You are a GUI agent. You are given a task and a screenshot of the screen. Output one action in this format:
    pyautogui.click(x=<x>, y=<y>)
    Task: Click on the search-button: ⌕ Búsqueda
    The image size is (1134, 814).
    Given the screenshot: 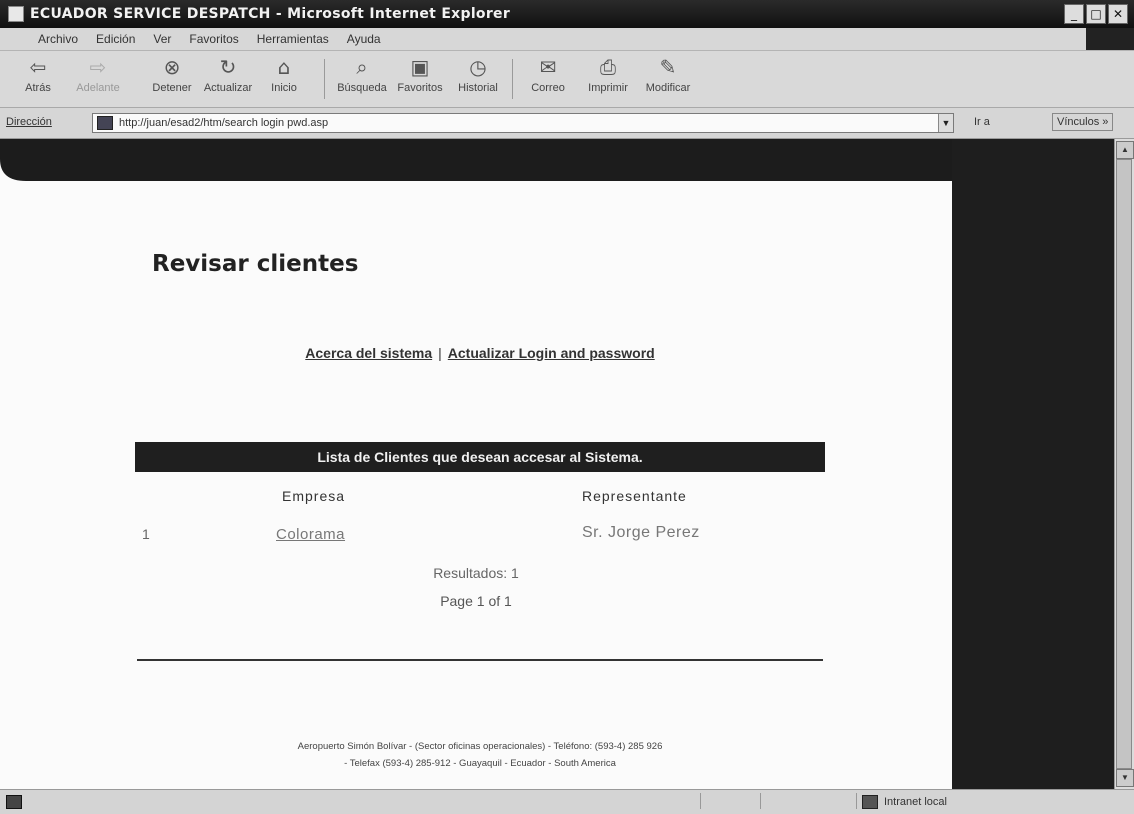 What is the action you would take?
    pyautogui.click(x=362, y=79)
    